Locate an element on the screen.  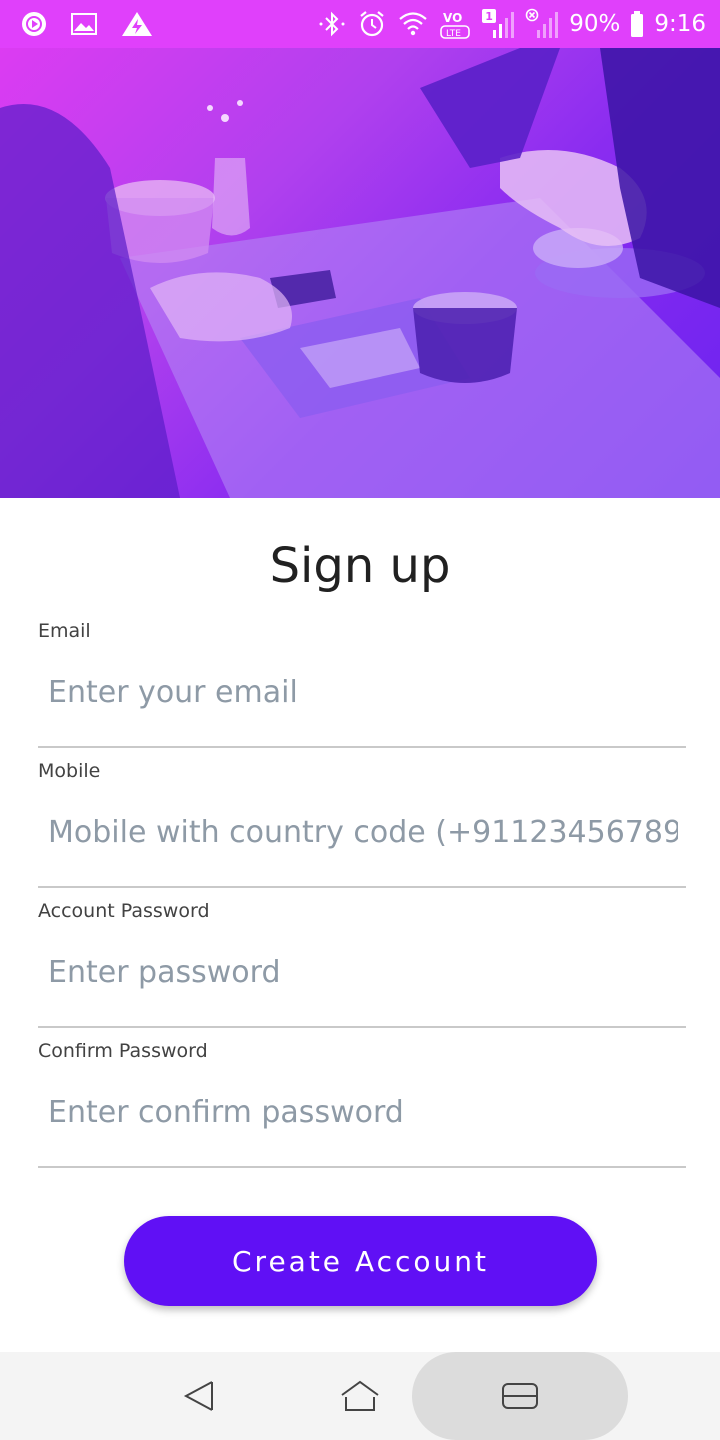
warning-app-icon is located at coordinates (137, 24).